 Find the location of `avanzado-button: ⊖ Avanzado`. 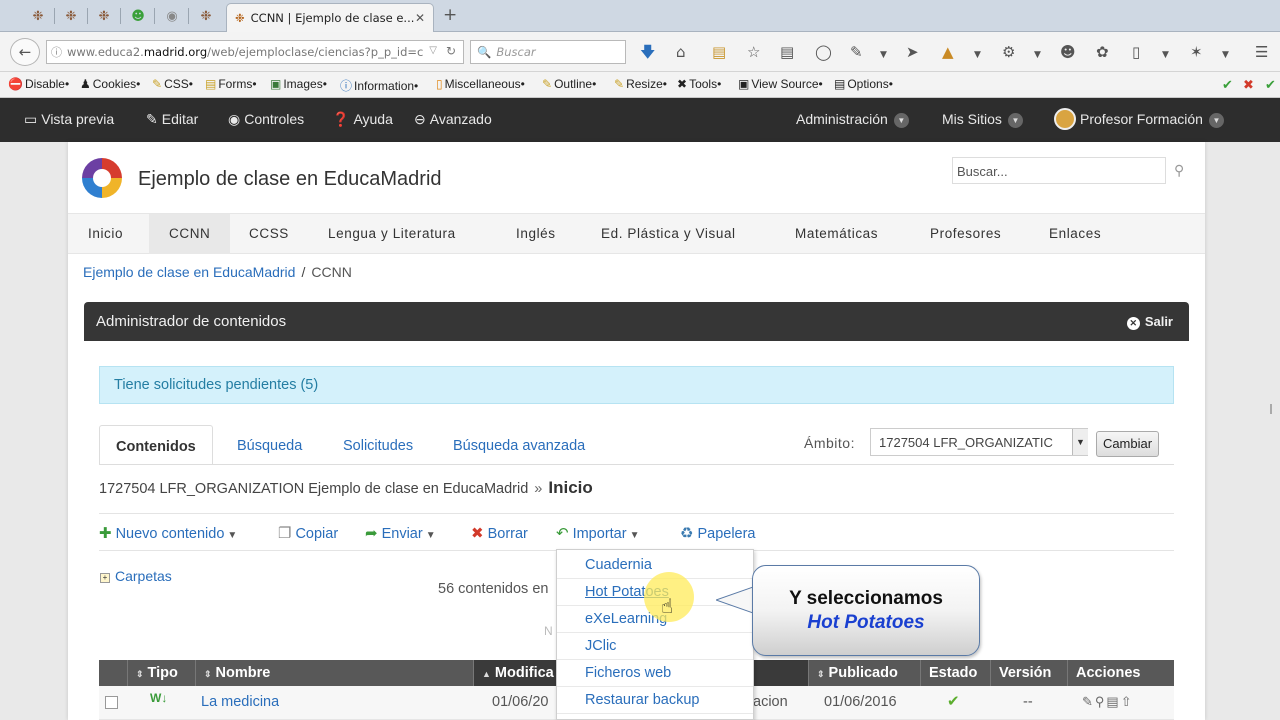

avanzado-button: ⊖ Avanzado is located at coordinates (453, 119).